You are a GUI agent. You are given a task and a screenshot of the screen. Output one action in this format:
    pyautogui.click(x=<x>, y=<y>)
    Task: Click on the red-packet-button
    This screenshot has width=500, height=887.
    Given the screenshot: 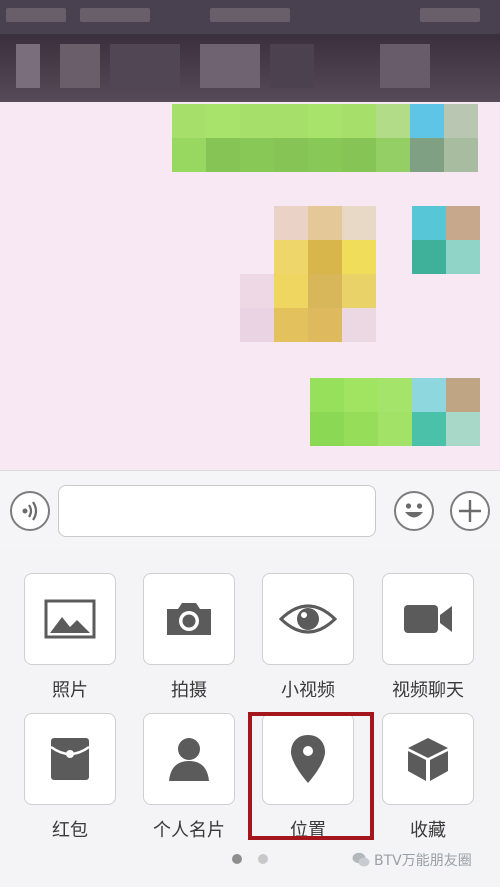 What is the action you would take?
    pyautogui.click(x=70, y=759)
    